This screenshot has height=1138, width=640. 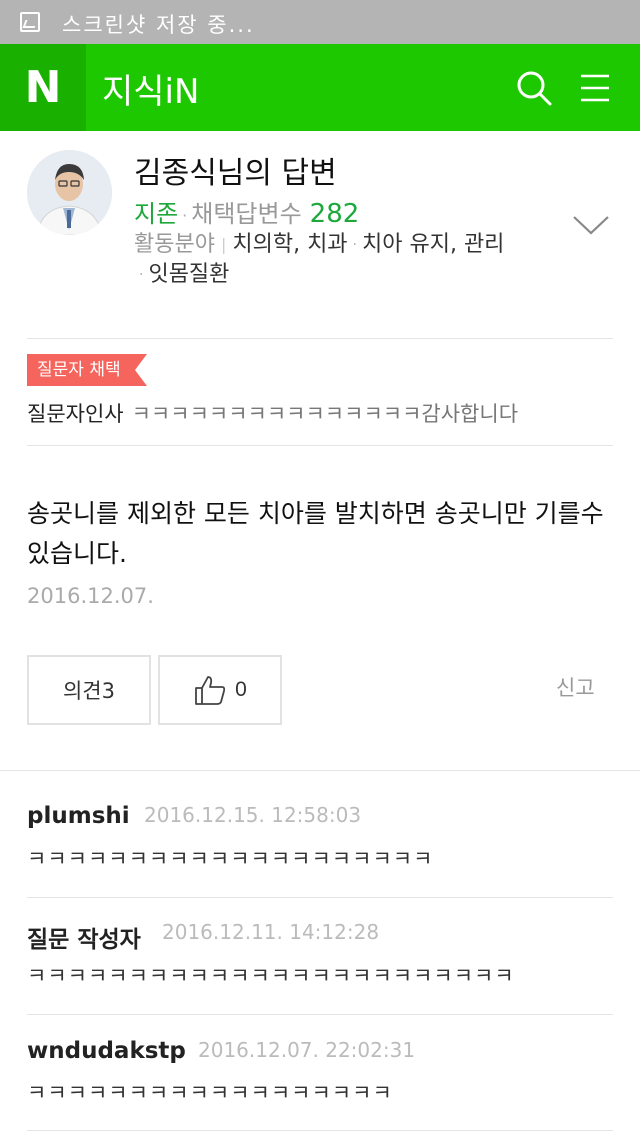 What do you see at coordinates (534, 88) in the screenshot?
I see `search-icon` at bounding box center [534, 88].